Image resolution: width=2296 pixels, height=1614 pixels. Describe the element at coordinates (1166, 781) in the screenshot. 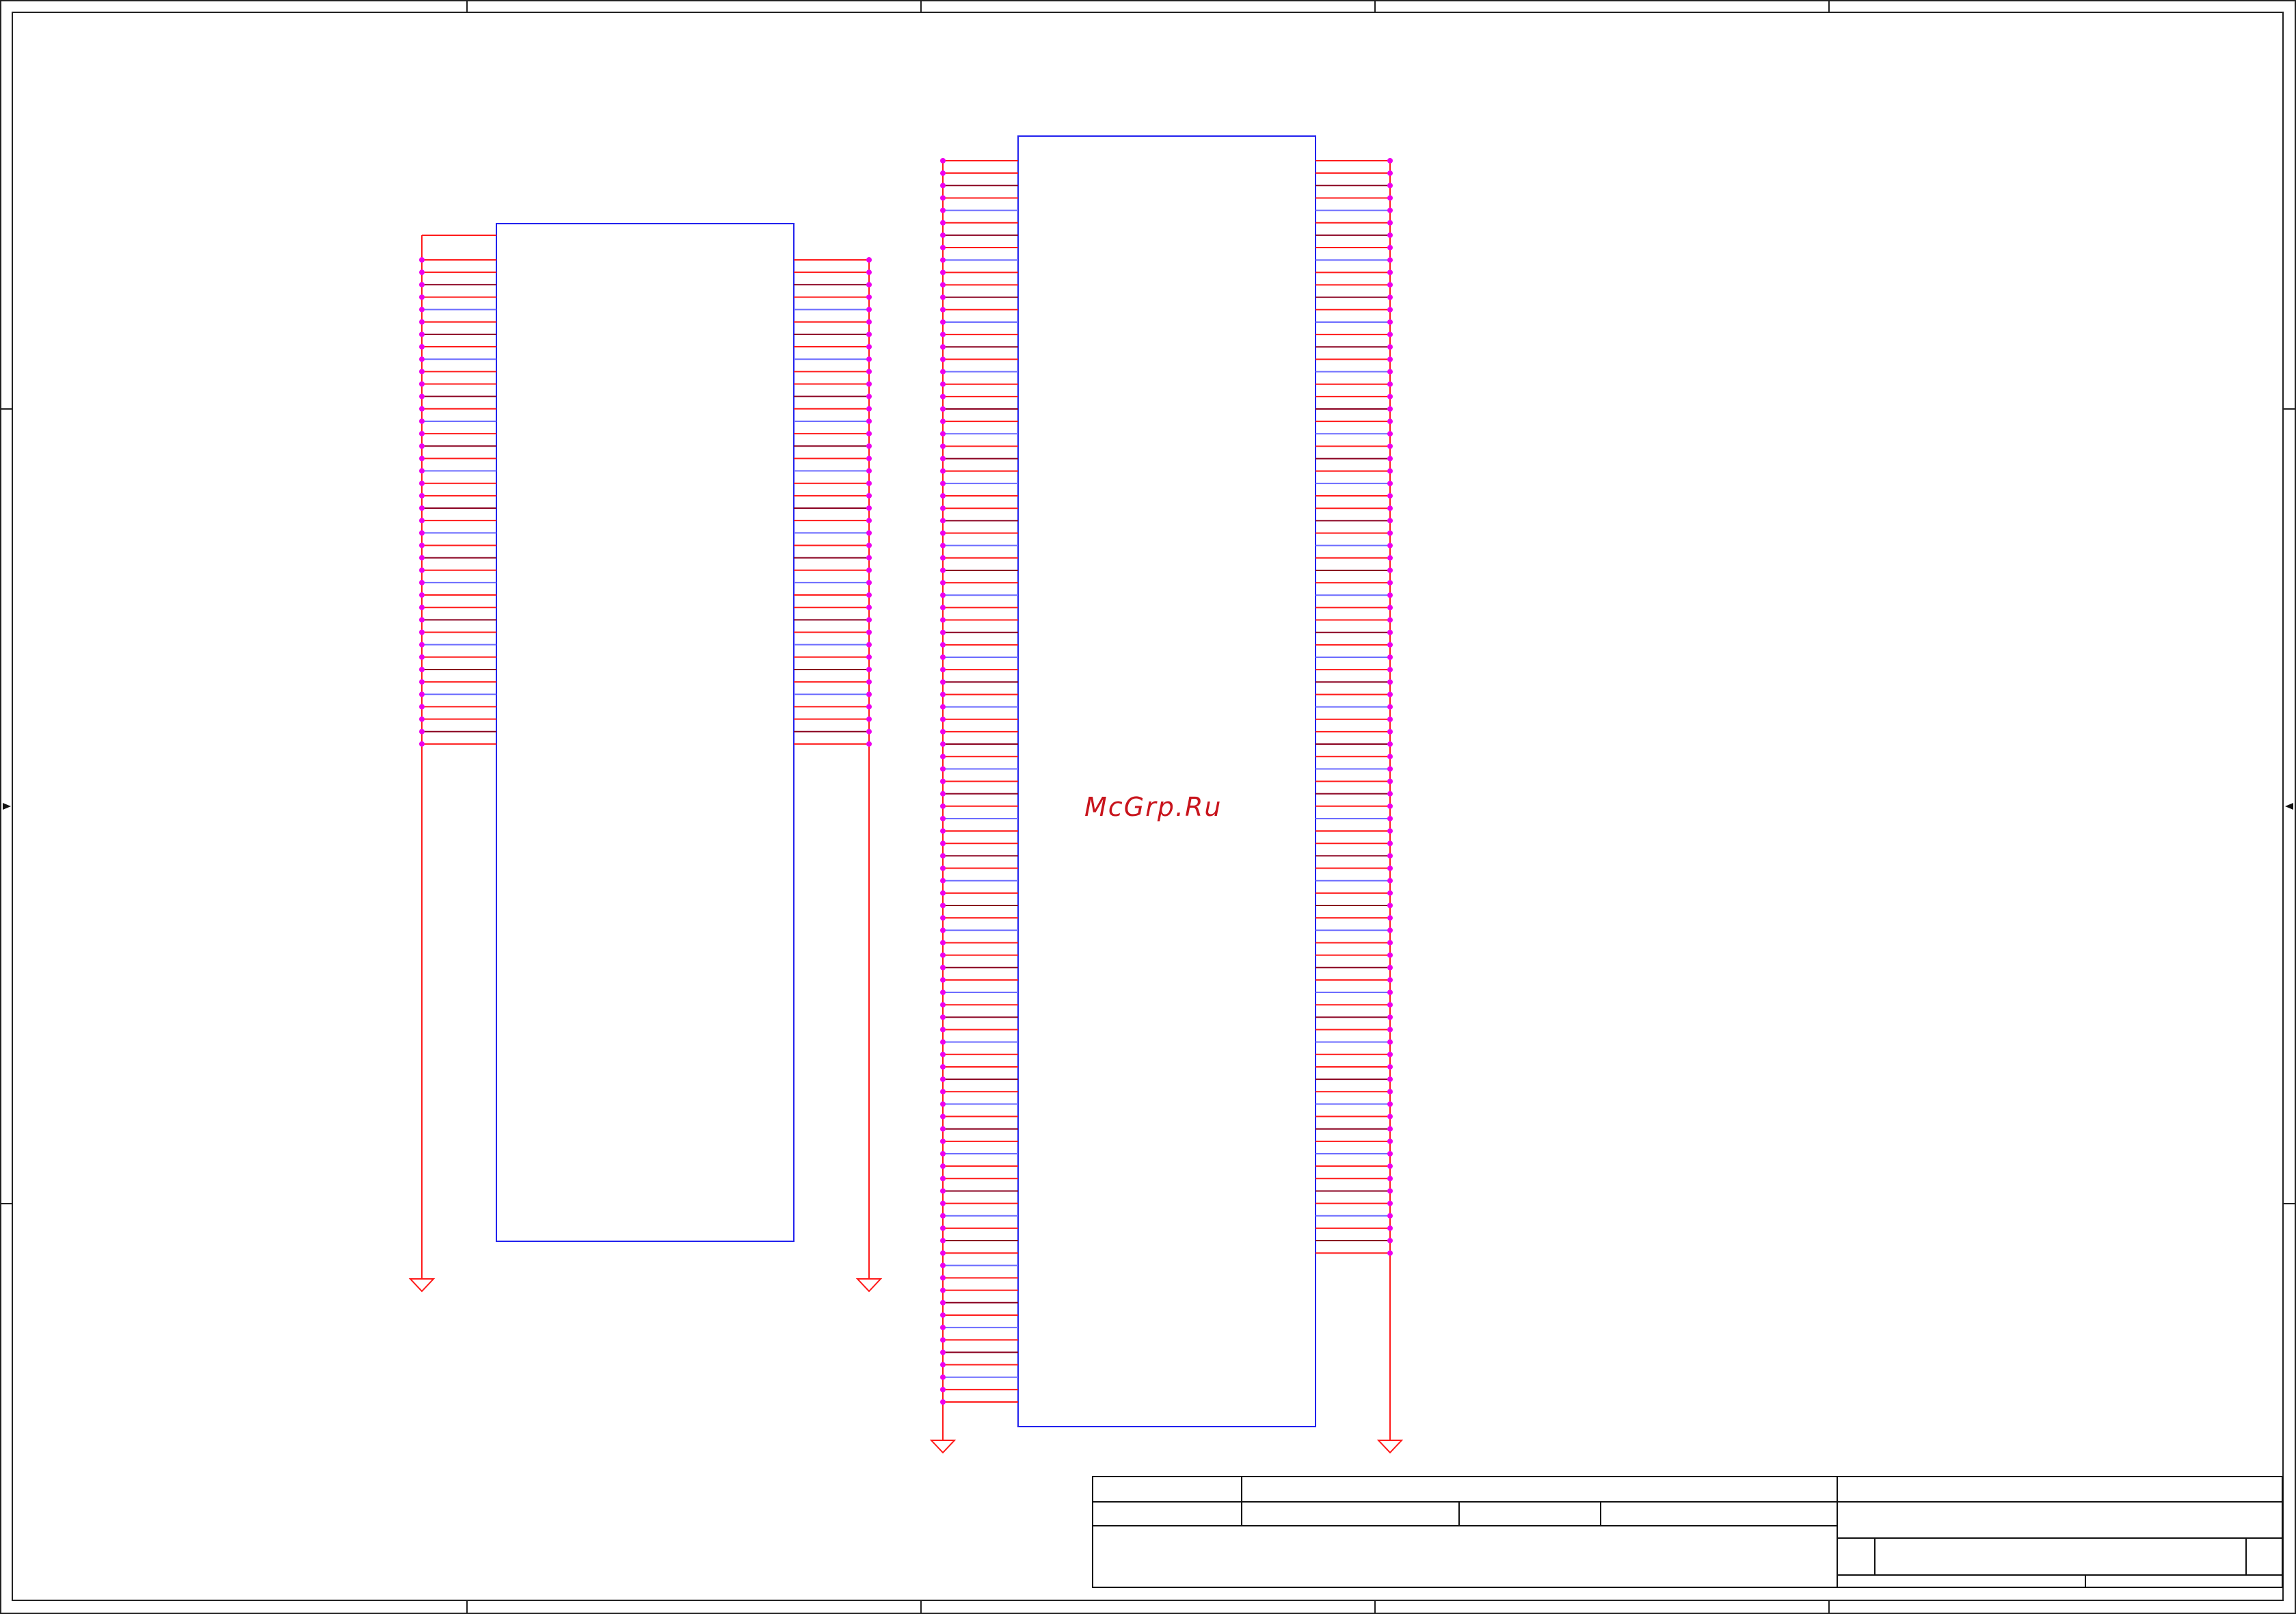

I see `connector-right-body` at that location.